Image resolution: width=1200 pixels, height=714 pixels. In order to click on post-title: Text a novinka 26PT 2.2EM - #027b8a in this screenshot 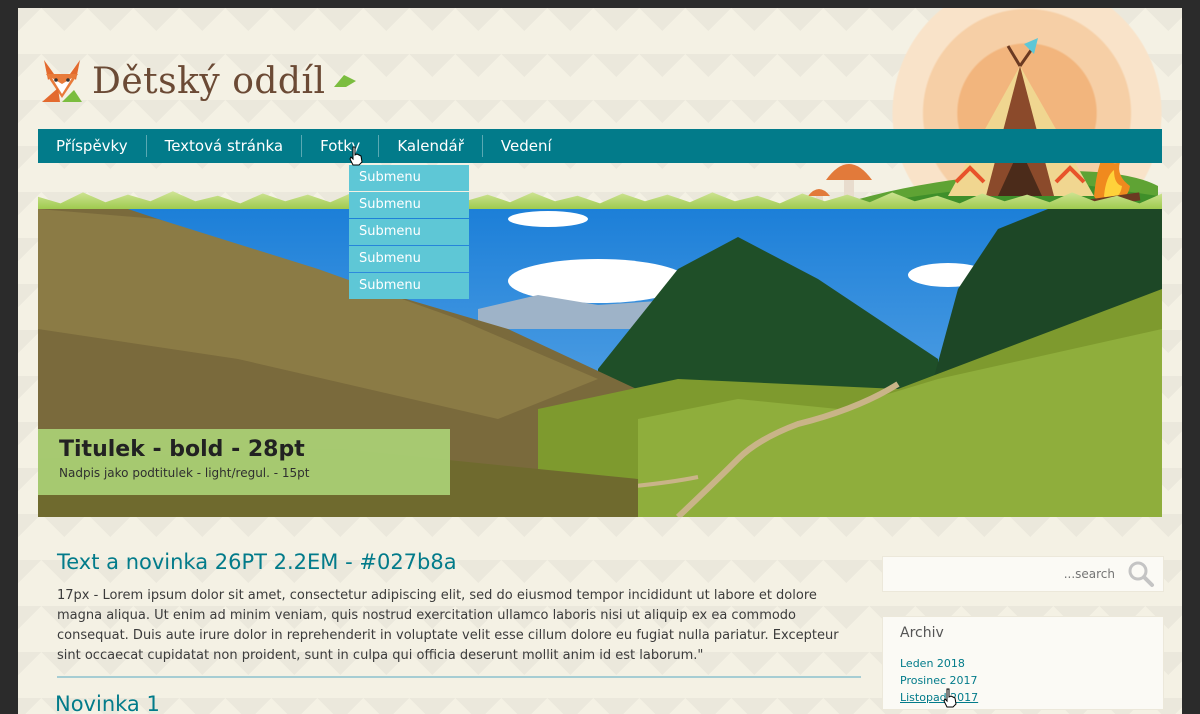, I will do `click(257, 562)`.